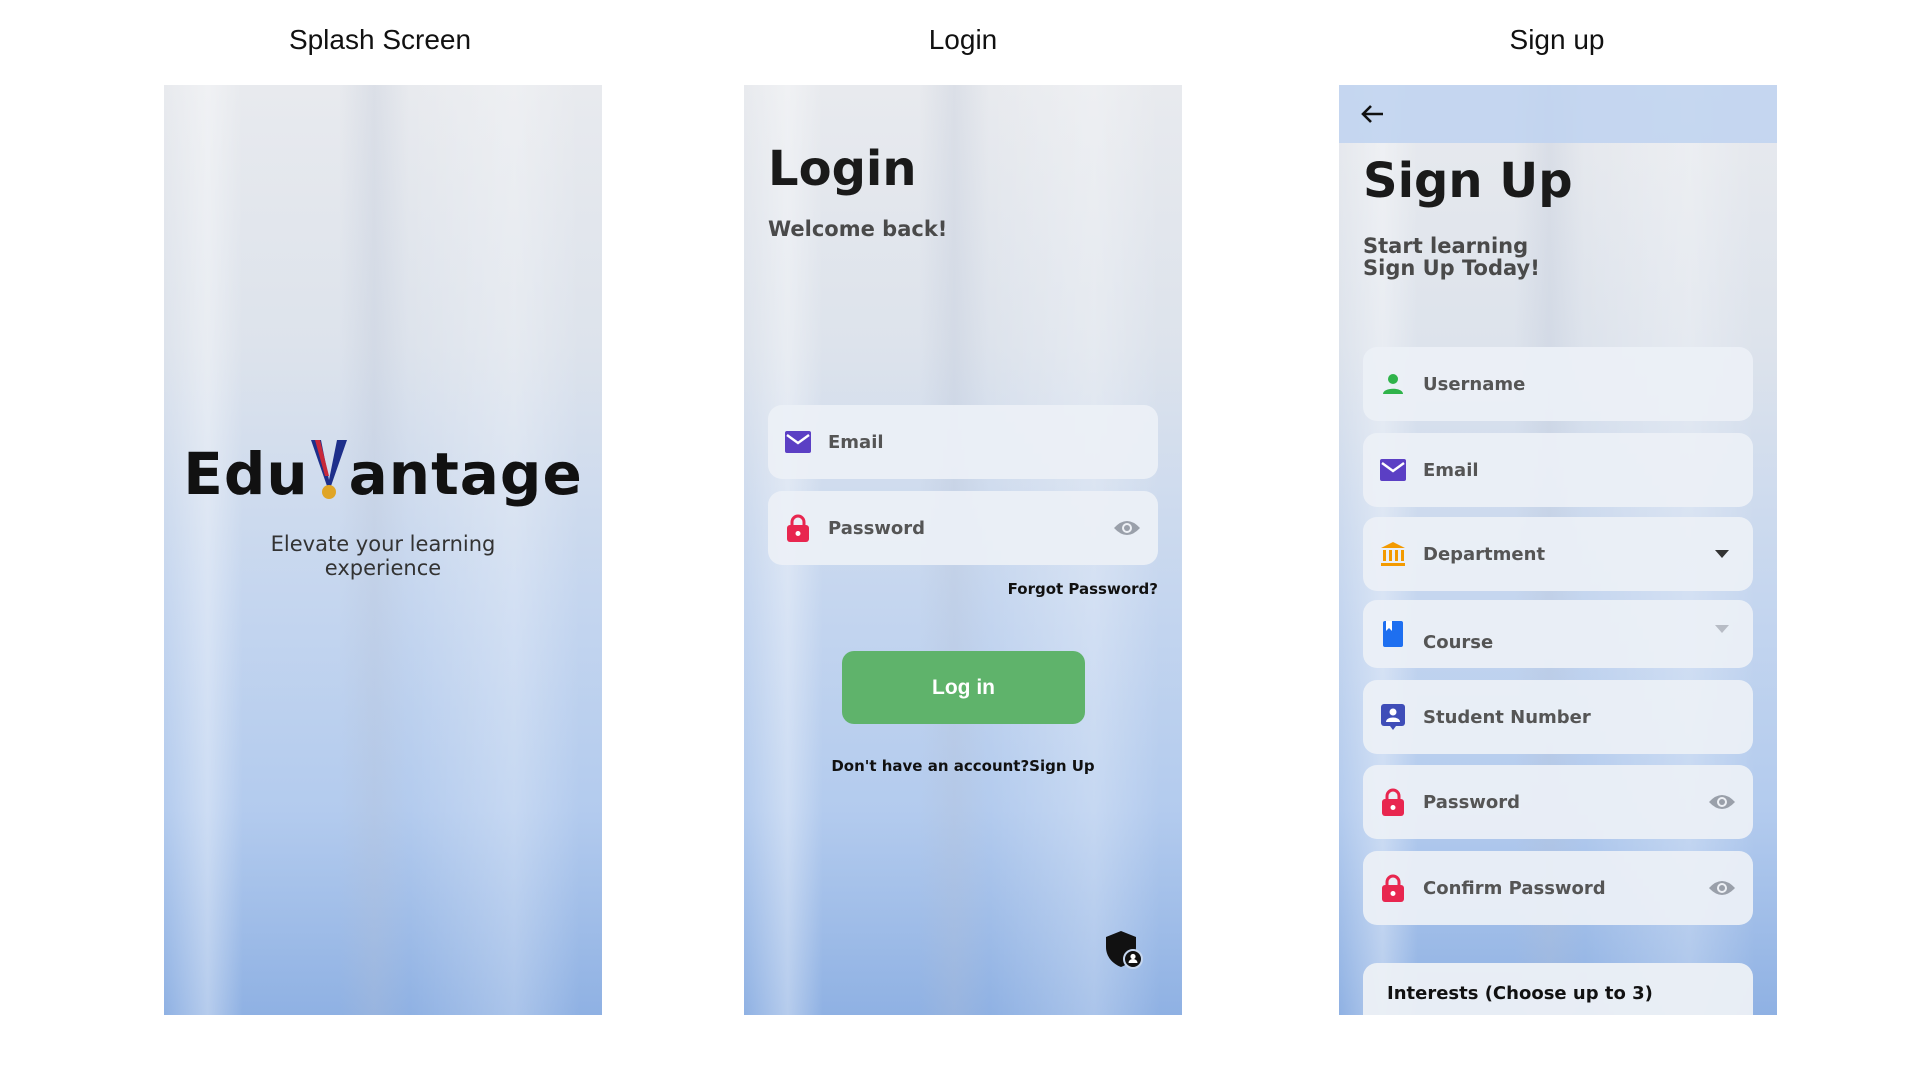 This screenshot has height=1080, width=1920. I want to click on student-number-field: Student Number, so click(1558, 717).